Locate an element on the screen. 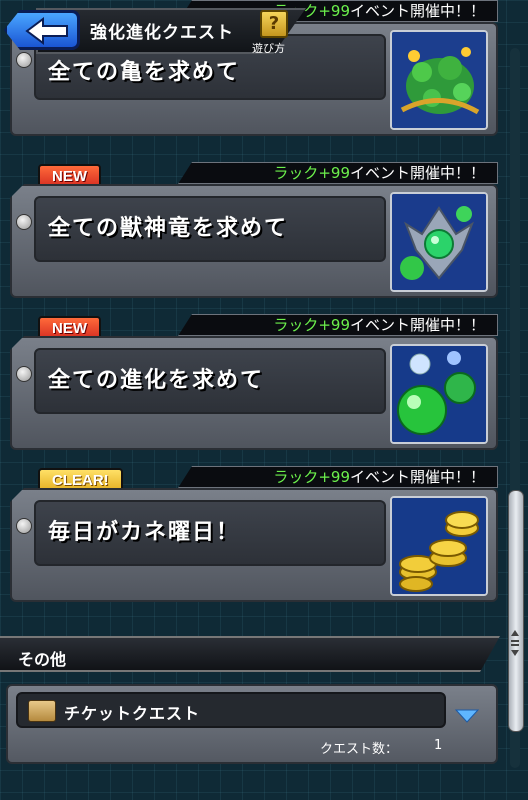 Image resolution: width=528 pixels, height=800 pixels. ticket-quest-panel: チケットクエスト クエスト数： 1 is located at coordinates (252, 724).